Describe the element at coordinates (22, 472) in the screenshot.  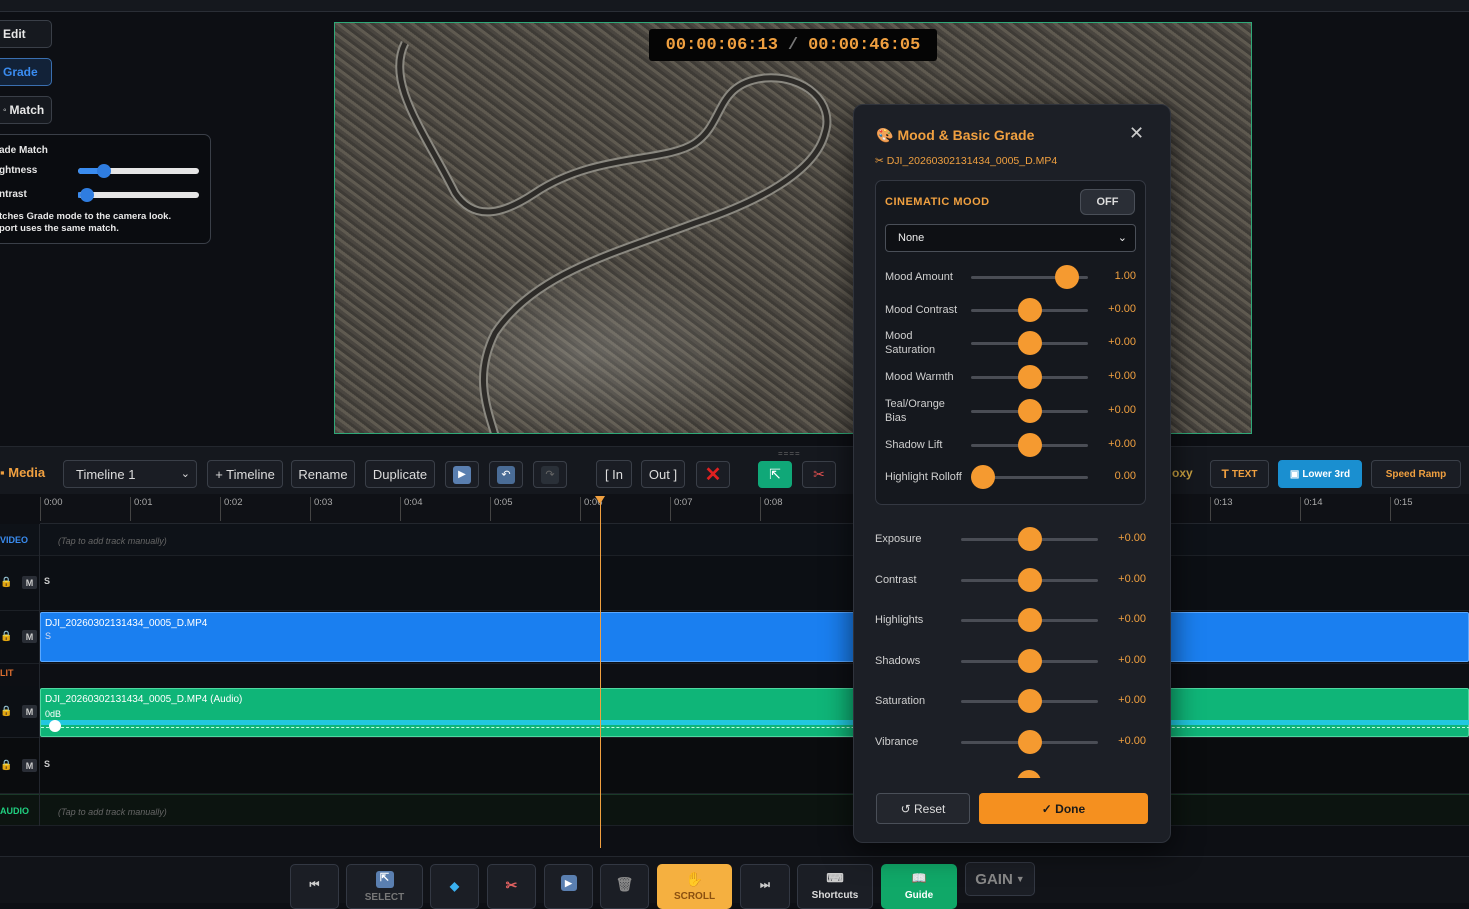
I see `media-button: ▪ Media` at that location.